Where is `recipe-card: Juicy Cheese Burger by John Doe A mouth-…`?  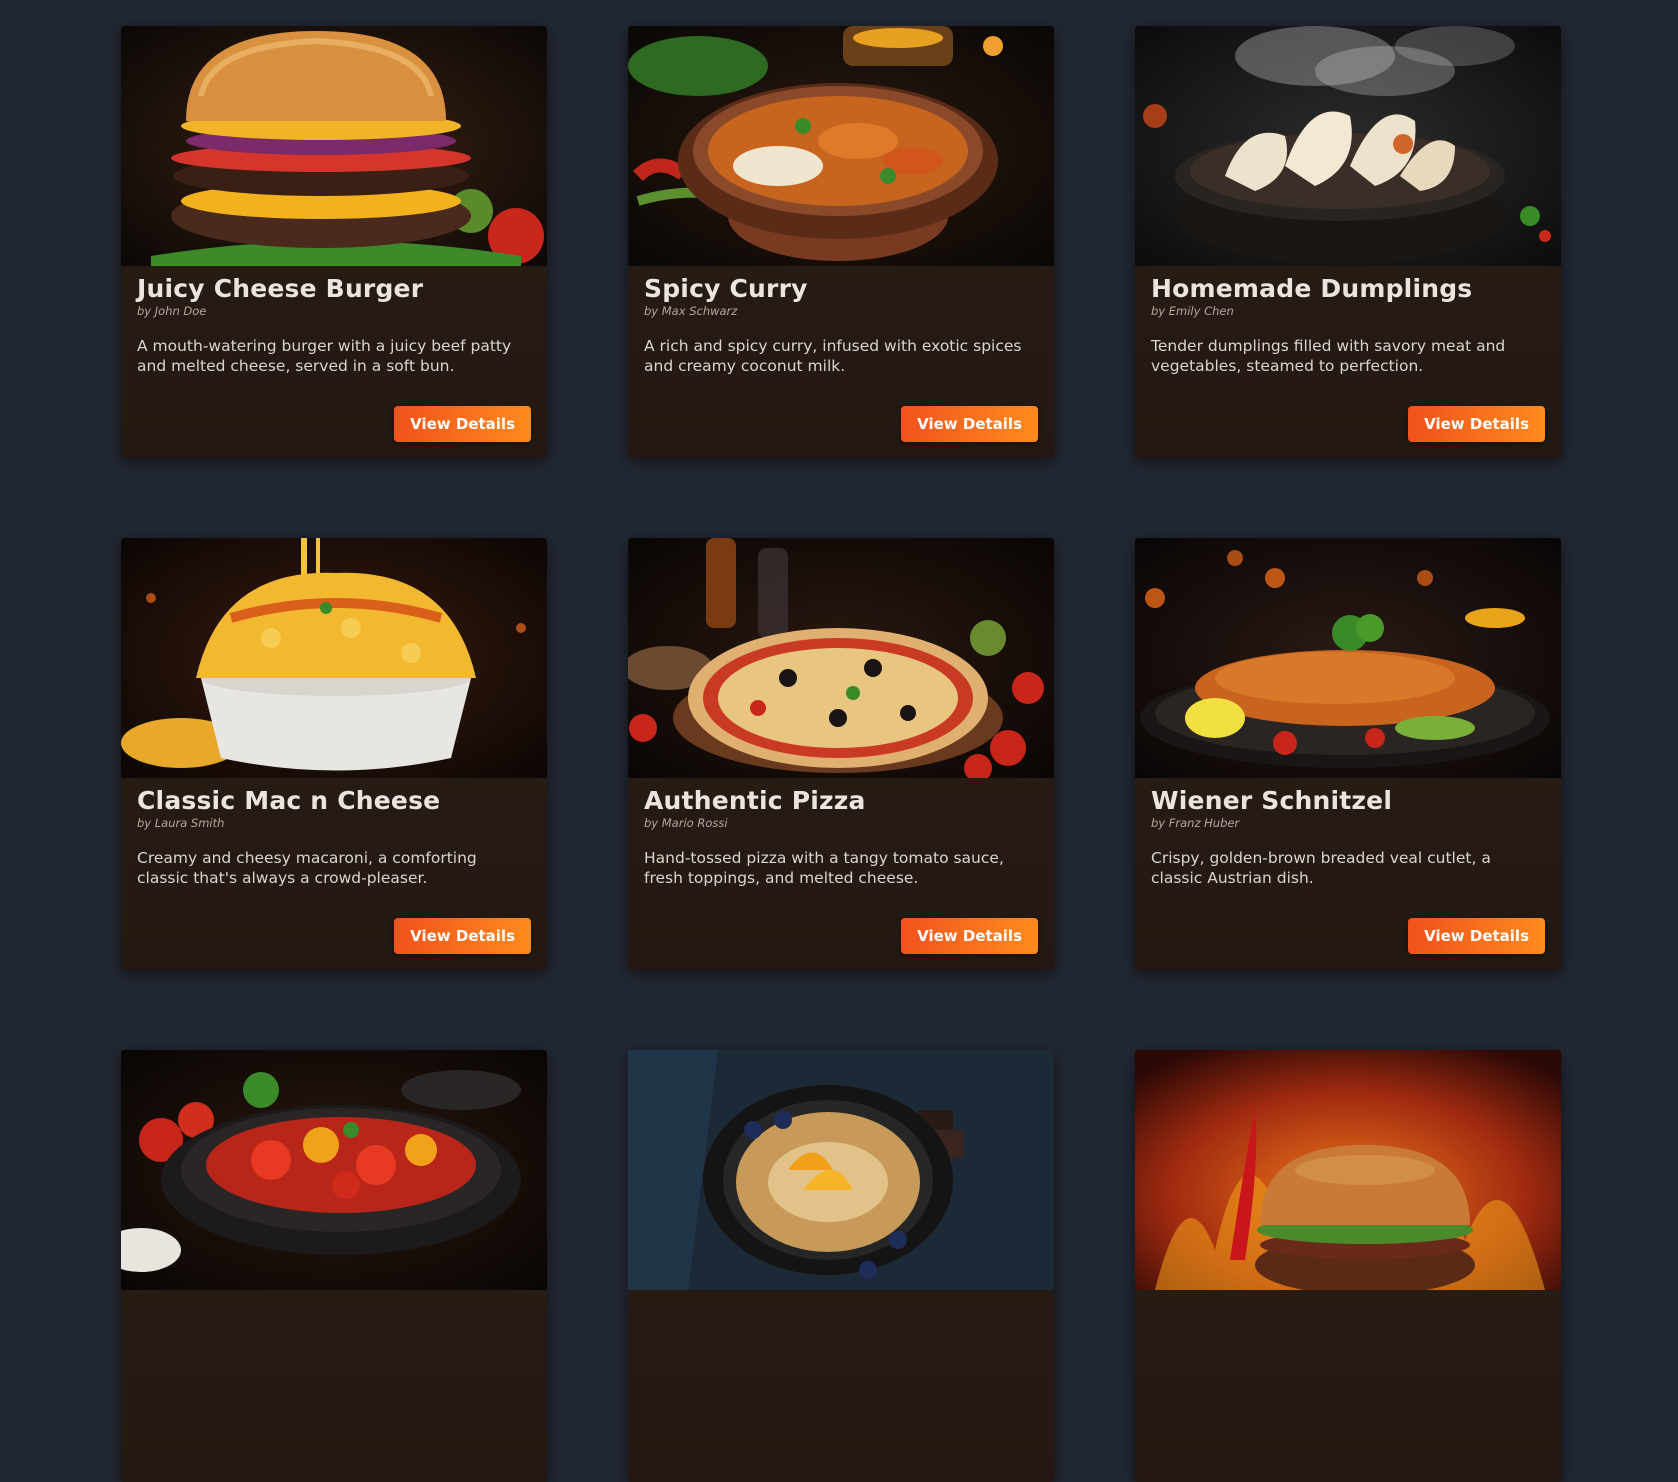 recipe-card: Juicy Cheese Burger by John Doe A mouth-… is located at coordinates (334, 242).